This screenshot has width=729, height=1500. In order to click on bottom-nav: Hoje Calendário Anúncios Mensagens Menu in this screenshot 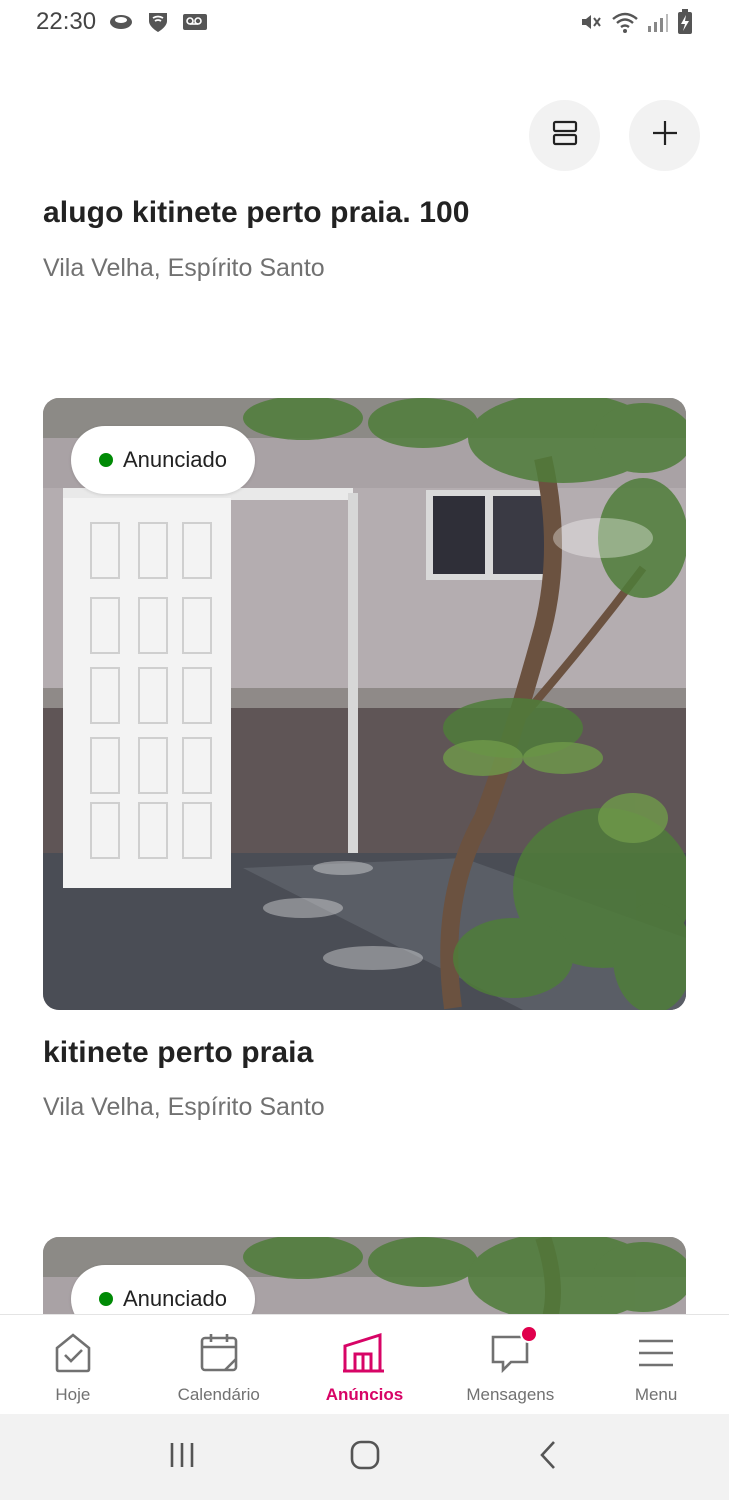, I will do `click(364, 1364)`.